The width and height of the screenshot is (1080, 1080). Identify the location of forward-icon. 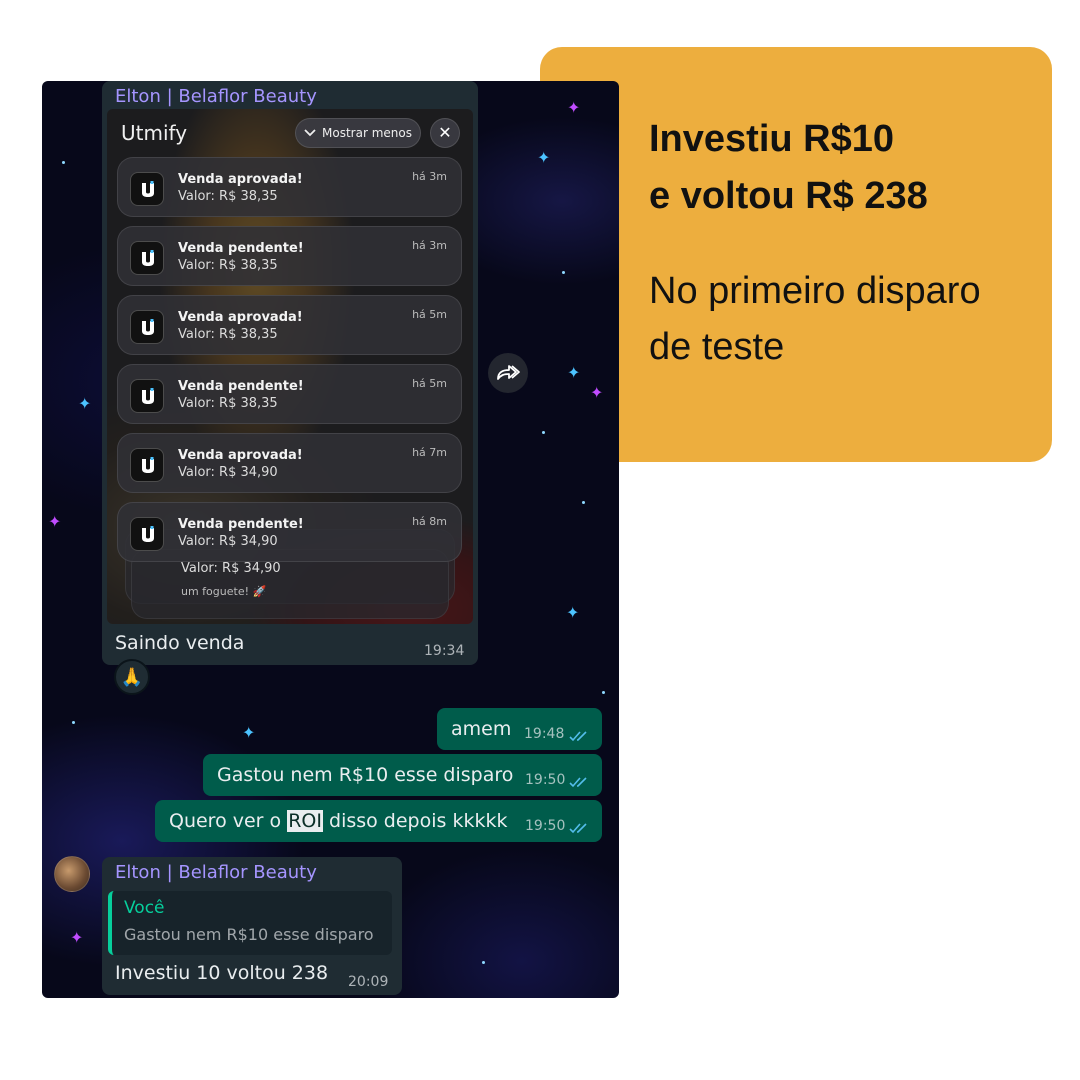
(508, 372).